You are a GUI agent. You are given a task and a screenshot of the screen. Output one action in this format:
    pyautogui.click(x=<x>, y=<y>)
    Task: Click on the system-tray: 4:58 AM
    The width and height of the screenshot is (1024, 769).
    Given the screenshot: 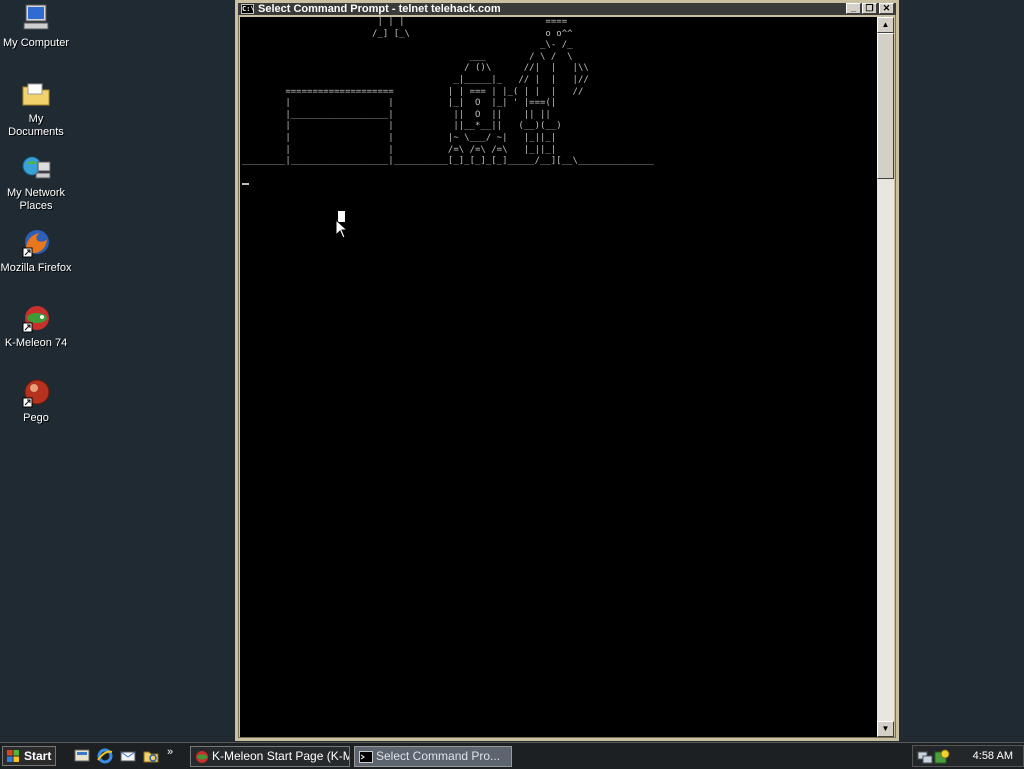 What is the action you would take?
    pyautogui.click(x=968, y=756)
    